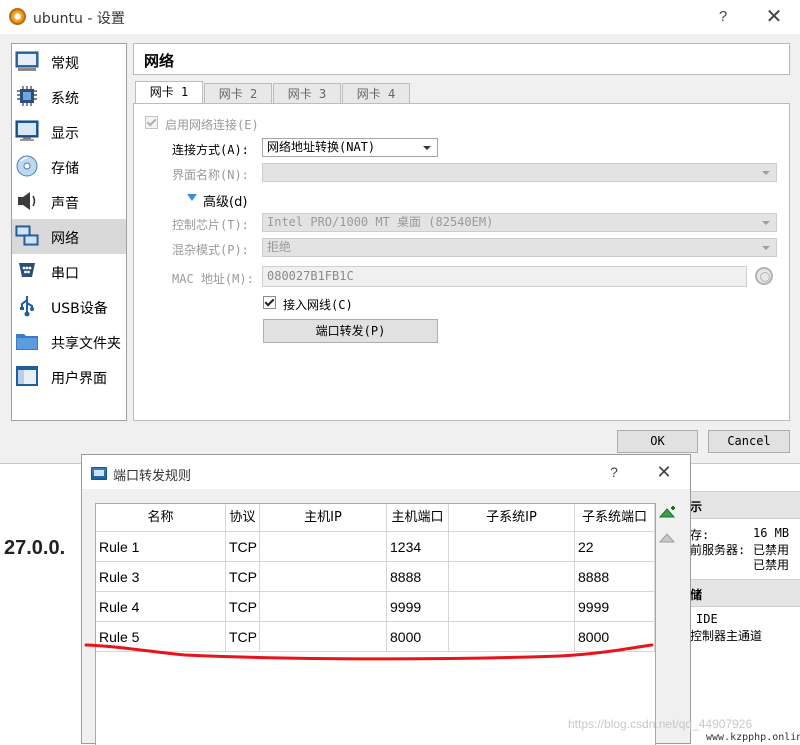  Describe the element at coordinates (161, 607) in the screenshot. I see `table-cell-name: Rule 4` at that location.